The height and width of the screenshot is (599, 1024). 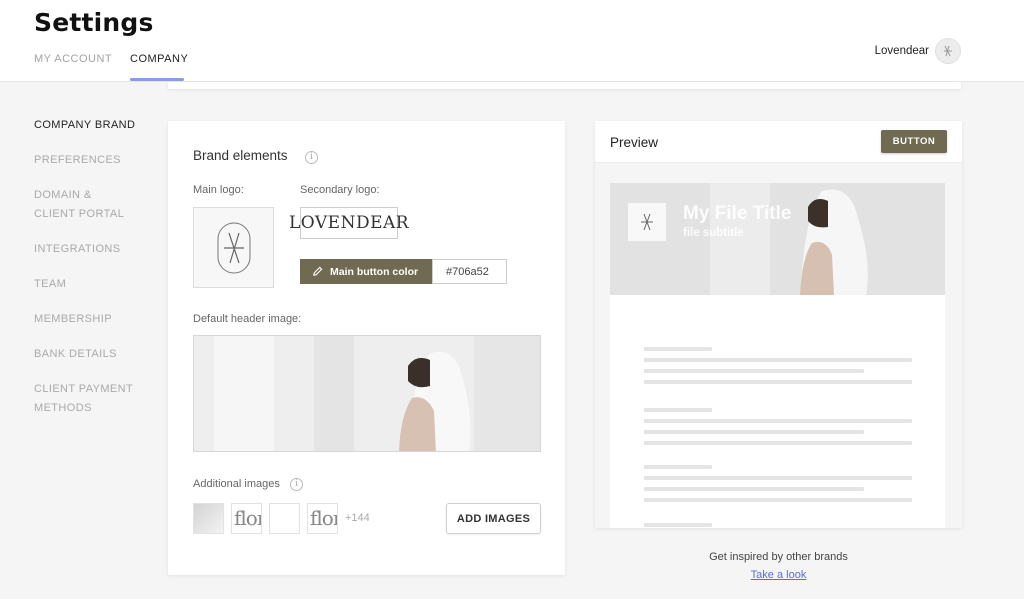 What do you see at coordinates (50, 284) in the screenshot?
I see `sidebar-item-team: TEAM` at bounding box center [50, 284].